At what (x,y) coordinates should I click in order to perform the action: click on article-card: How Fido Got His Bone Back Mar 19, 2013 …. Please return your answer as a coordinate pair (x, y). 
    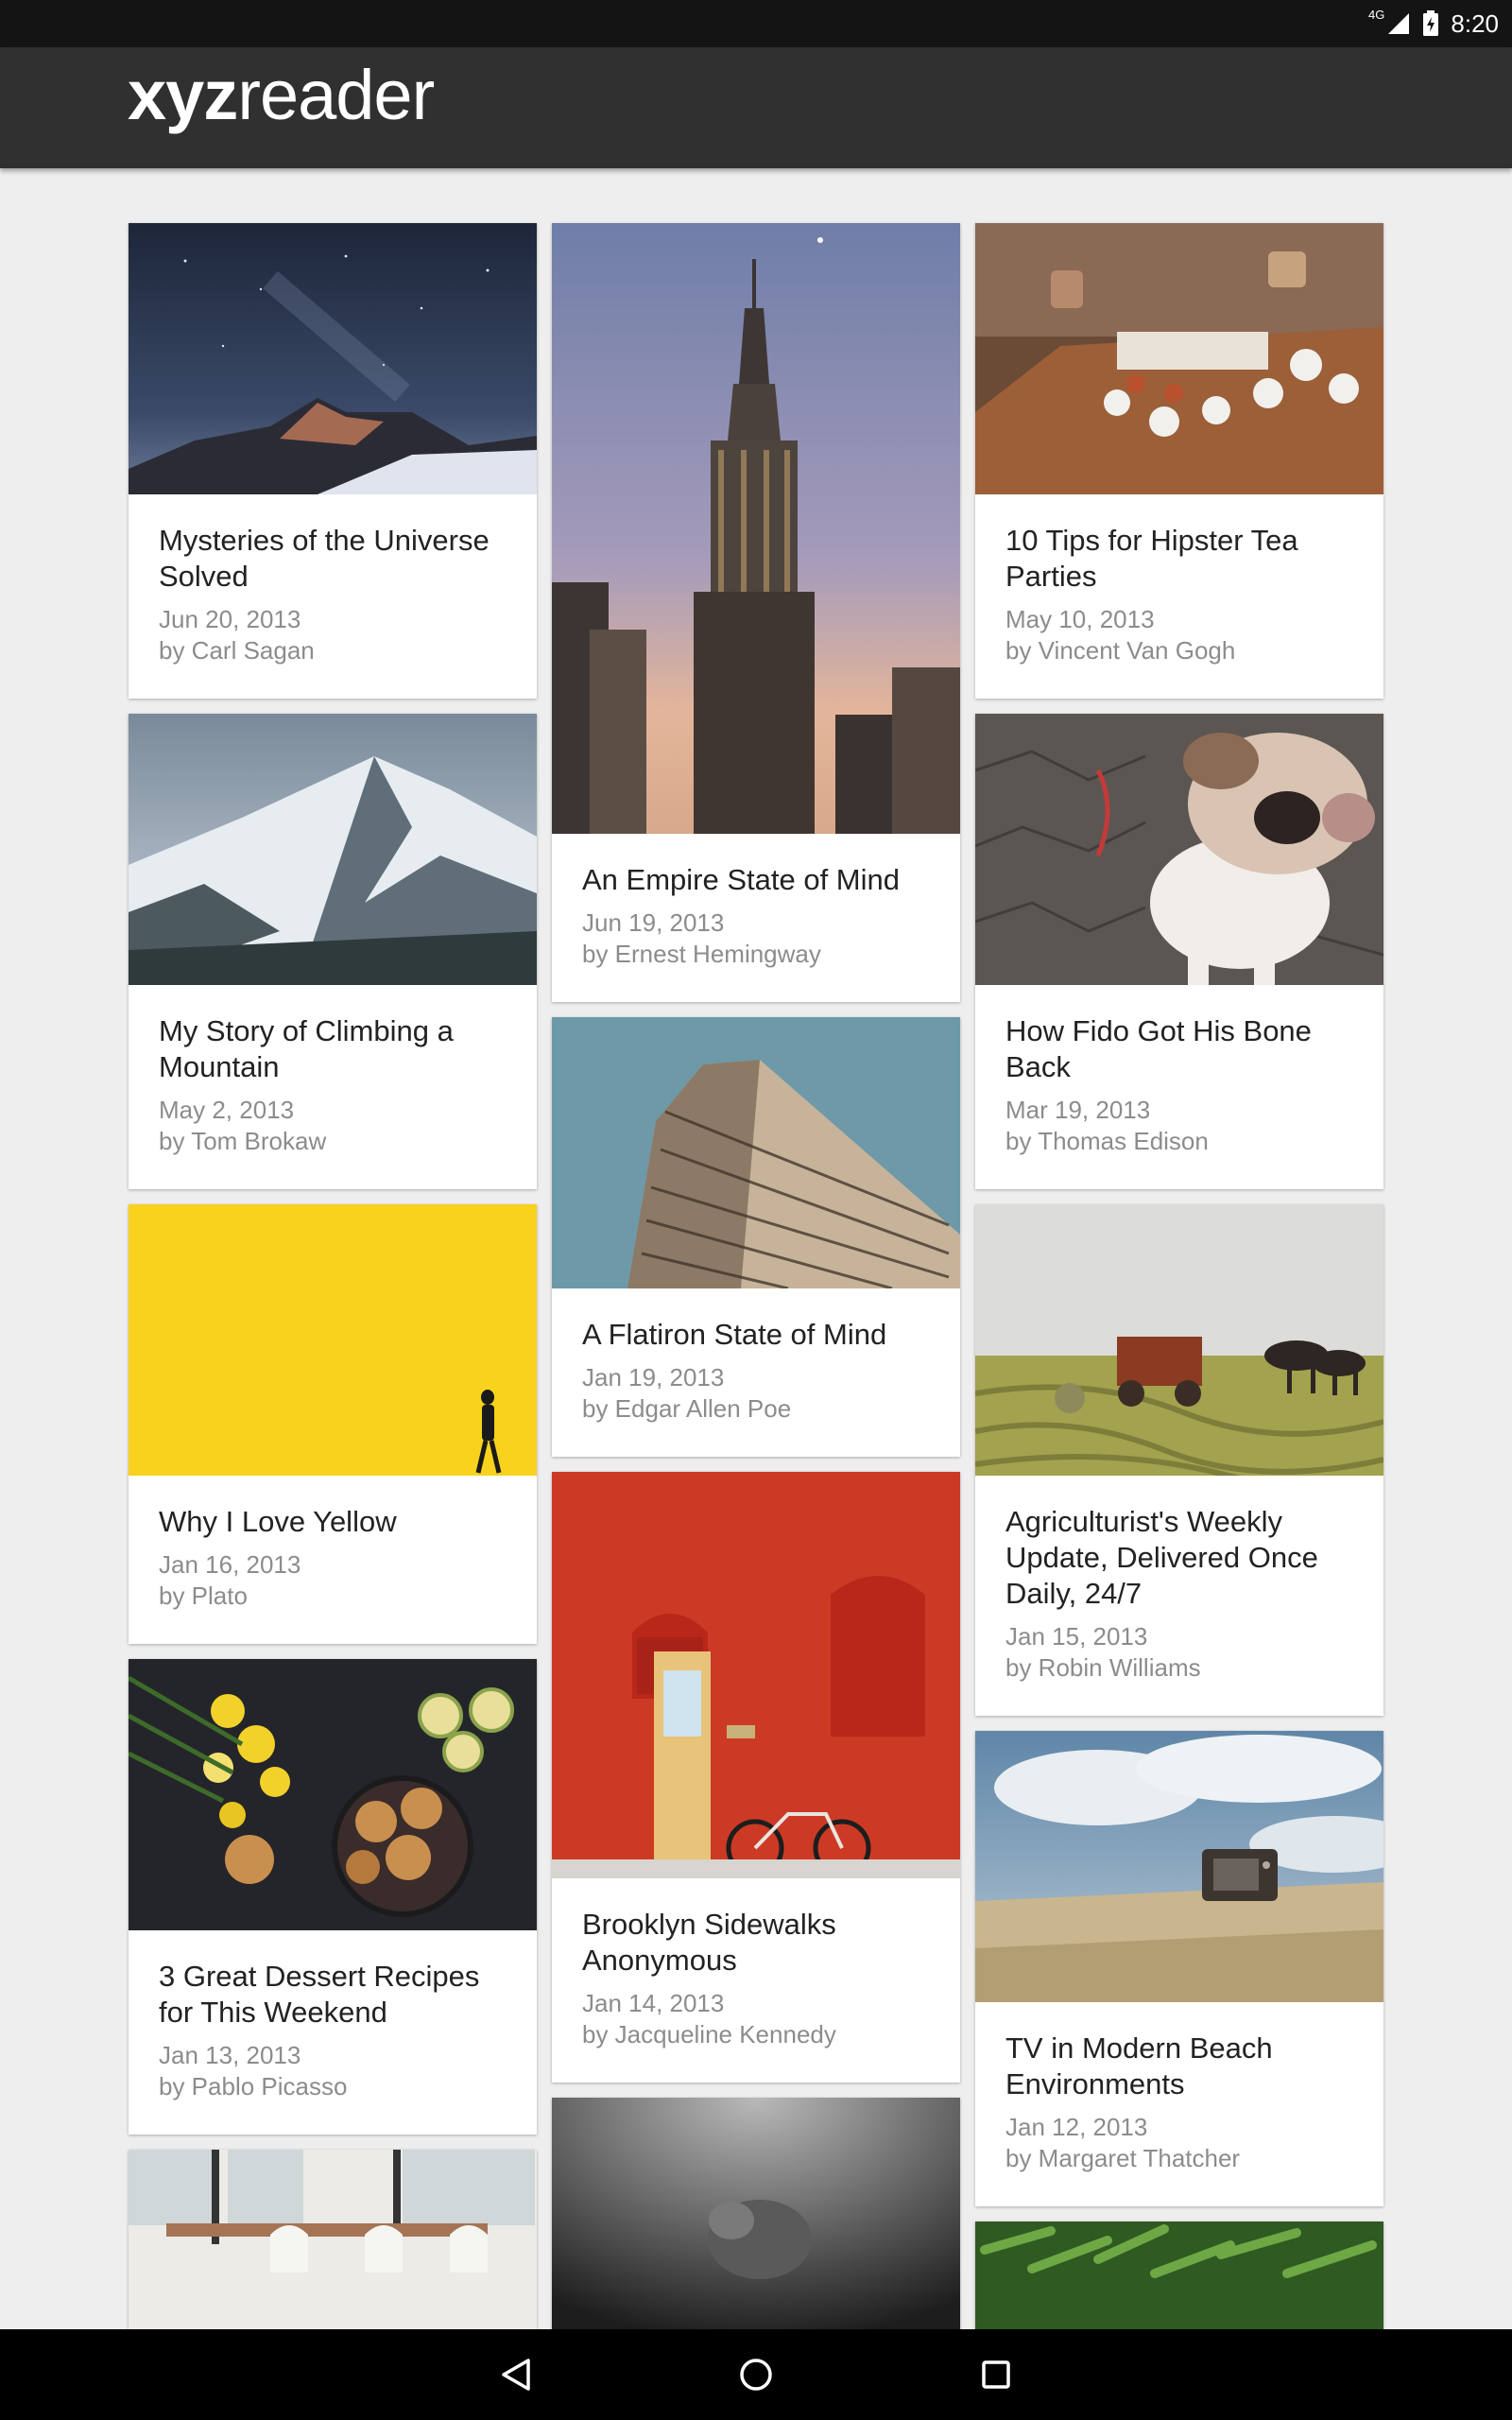
    Looking at the image, I should click on (1179, 952).